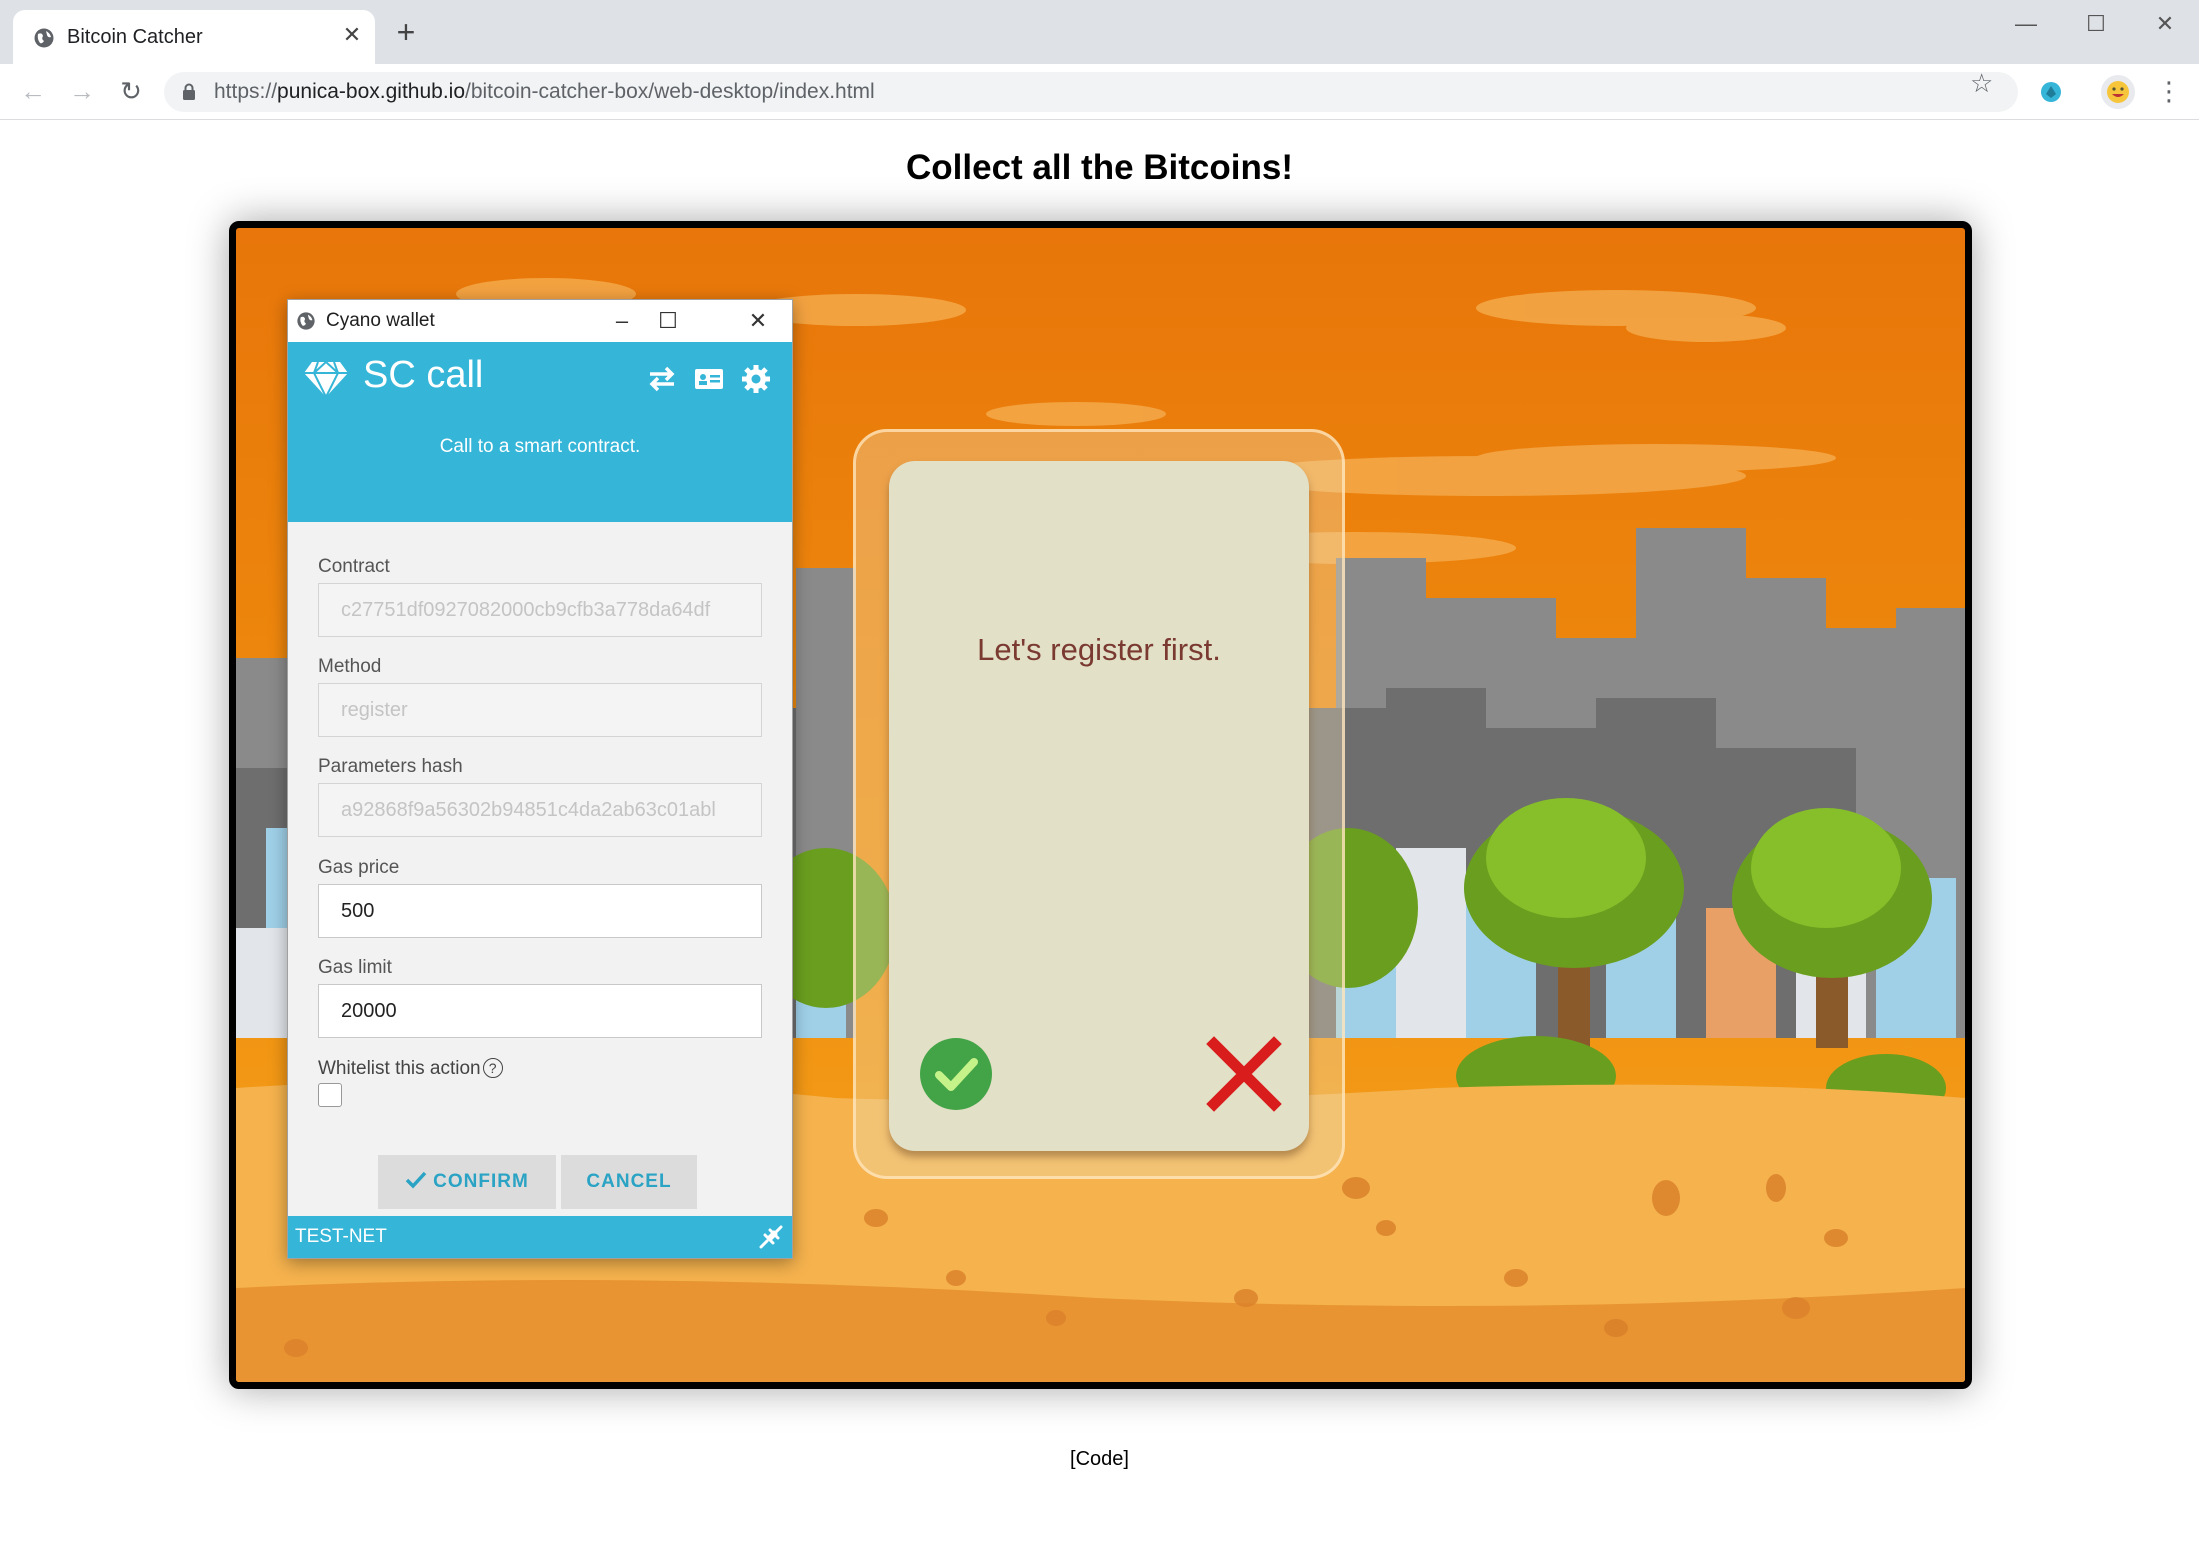 Image resolution: width=2199 pixels, height=1561 pixels. Describe the element at coordinates (1099, 1459) in the screenshot. I see `code-link: [Code]` at that location.